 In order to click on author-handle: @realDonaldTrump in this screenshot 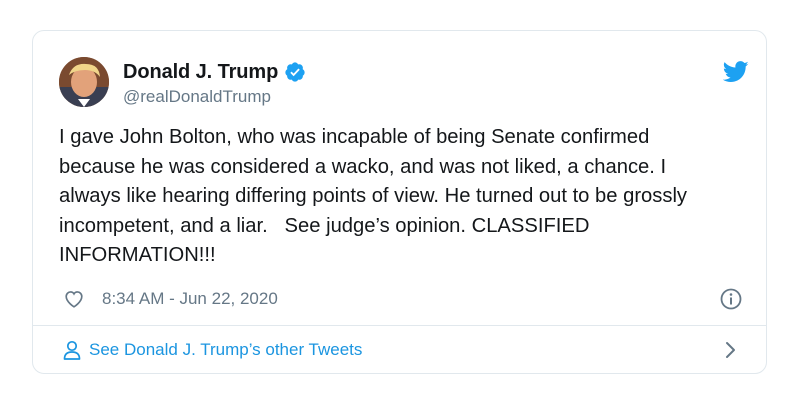, I will do `click(214, 97)`.